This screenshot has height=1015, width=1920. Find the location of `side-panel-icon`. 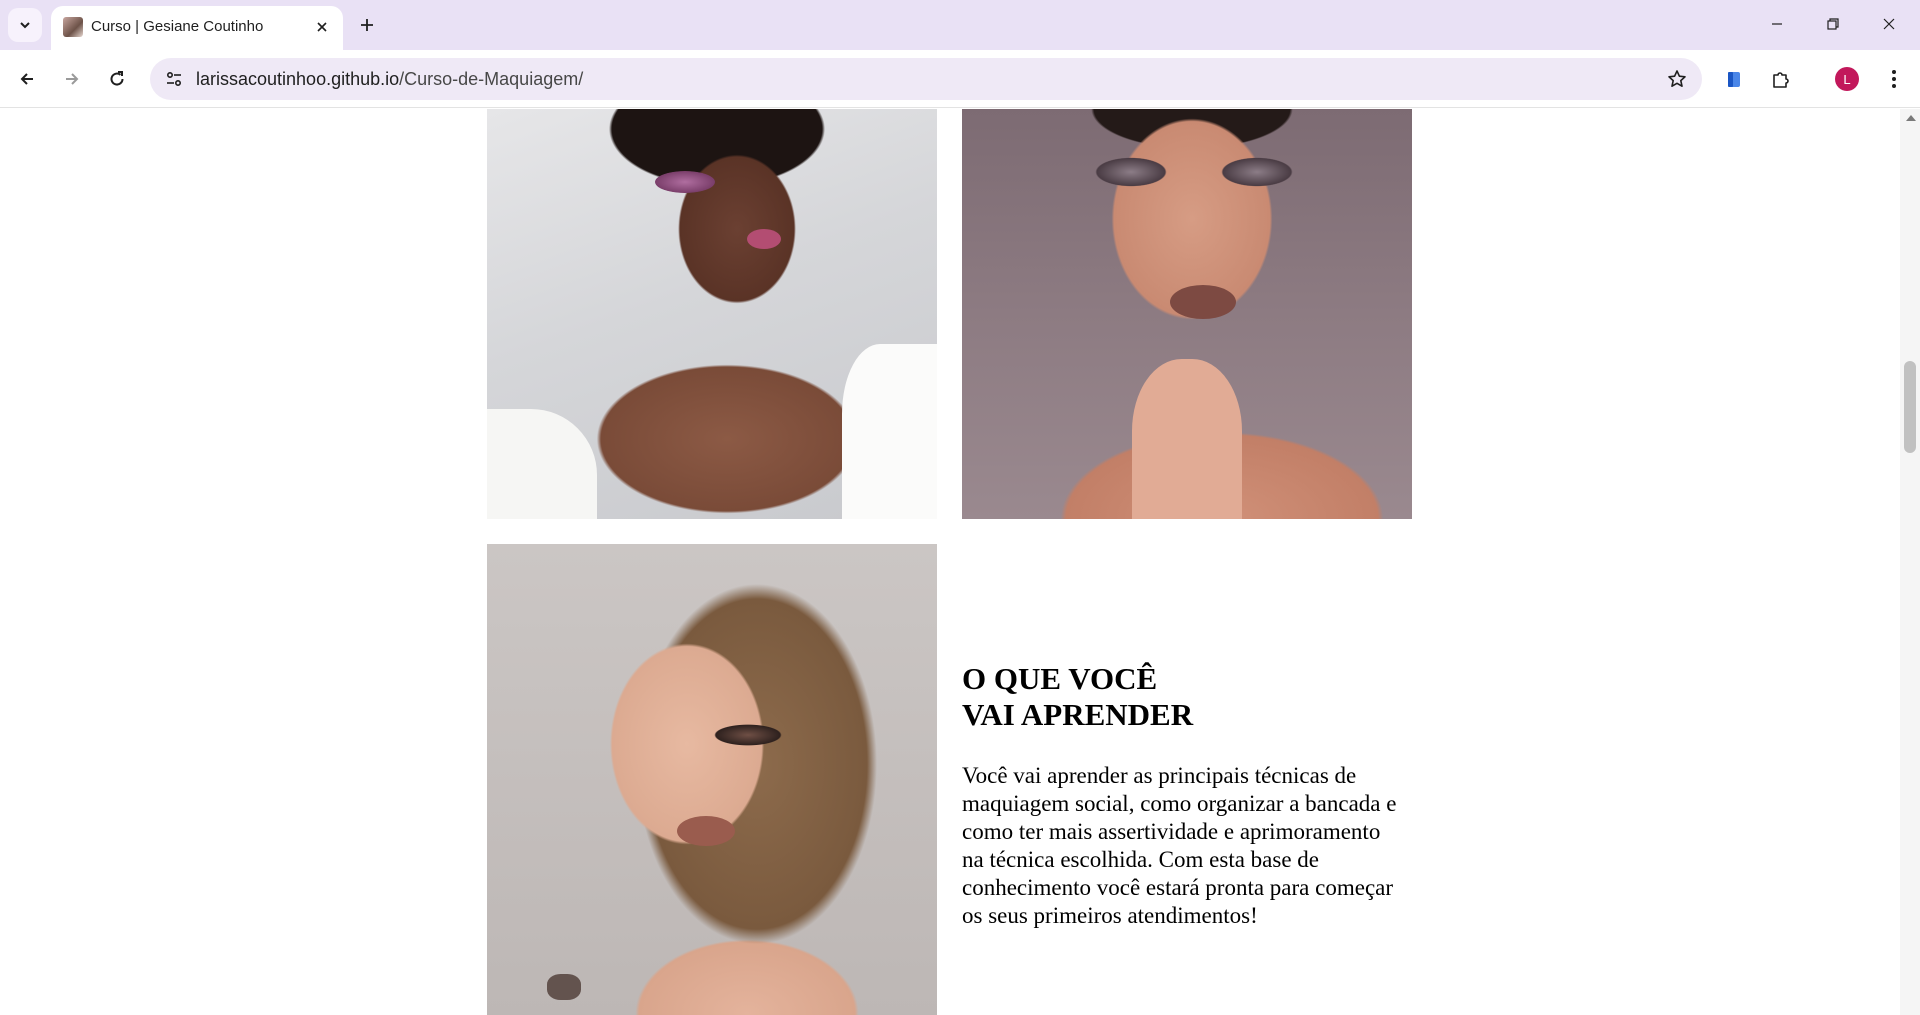

side-panel-icon is located at coordinates (1734, 79).